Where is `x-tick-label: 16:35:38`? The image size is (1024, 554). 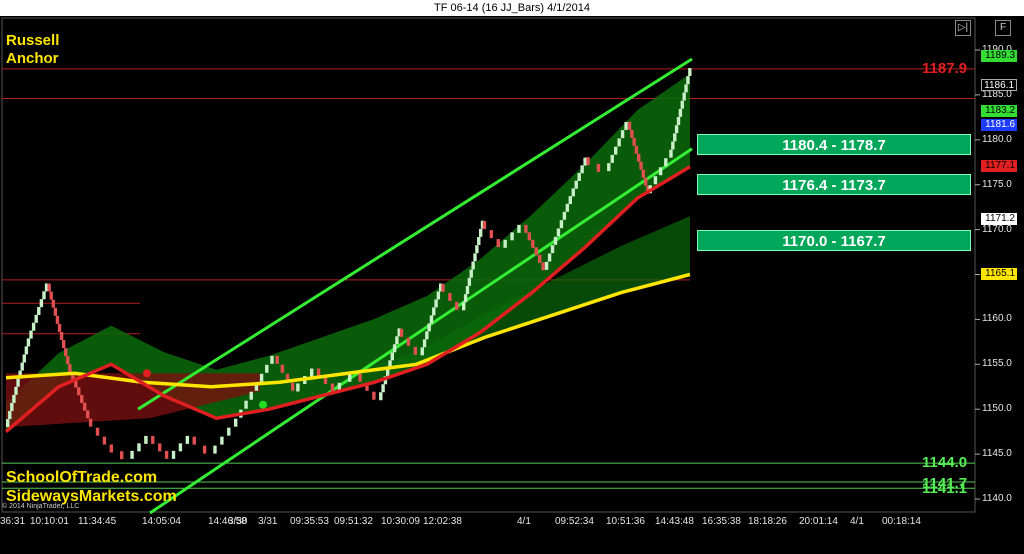
x-tick-label: 16:35:38 is located at coordinates (721, 521).